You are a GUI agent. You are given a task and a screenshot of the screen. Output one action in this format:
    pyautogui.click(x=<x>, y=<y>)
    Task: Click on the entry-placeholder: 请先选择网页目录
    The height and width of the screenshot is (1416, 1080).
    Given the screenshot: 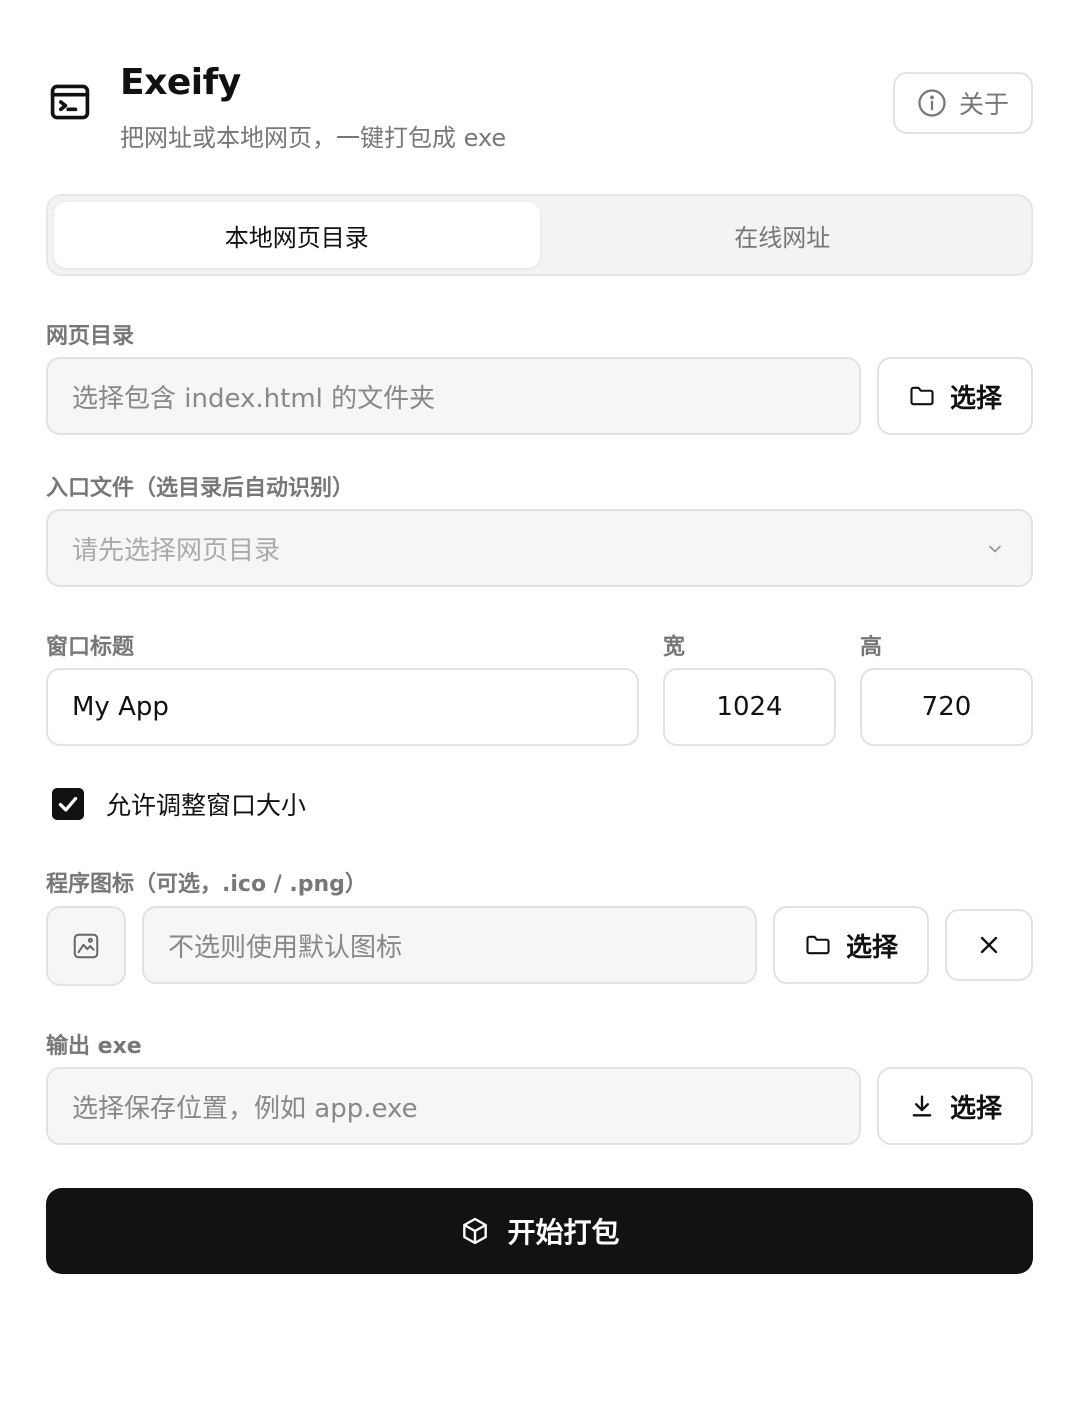 What is the action you would take?
    pyautogui.click(x=176, y=550)
    